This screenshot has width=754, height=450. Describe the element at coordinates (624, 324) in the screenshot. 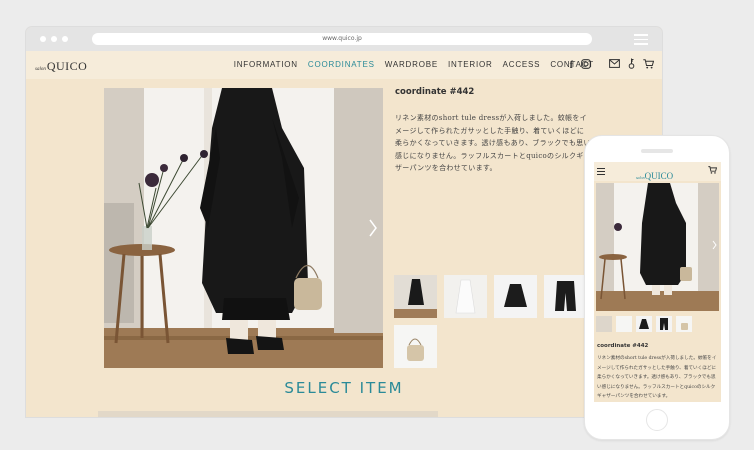

I see `mobile-thumb-white-dress` at that location.